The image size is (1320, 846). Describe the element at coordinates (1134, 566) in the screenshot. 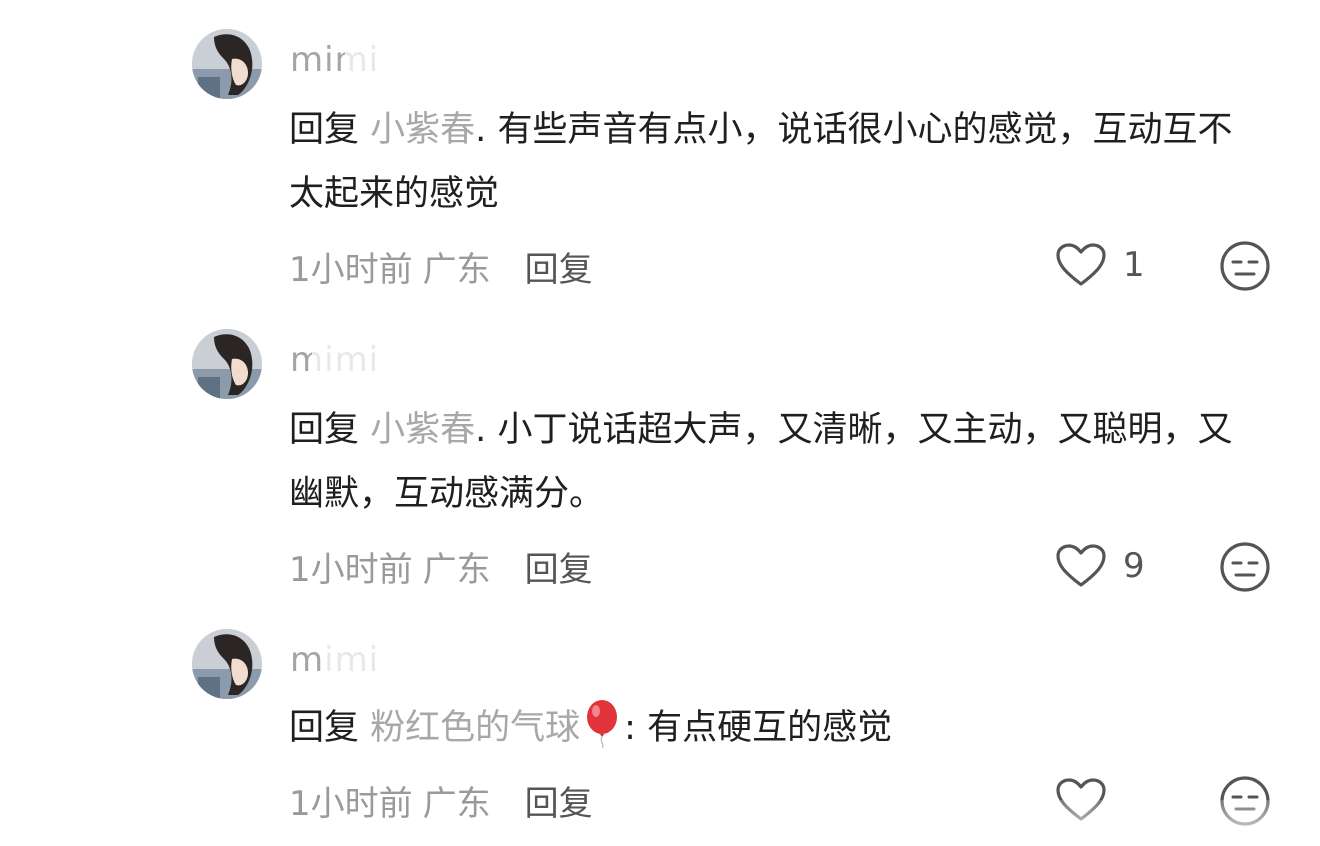

I see `like-count: 9` at that location.